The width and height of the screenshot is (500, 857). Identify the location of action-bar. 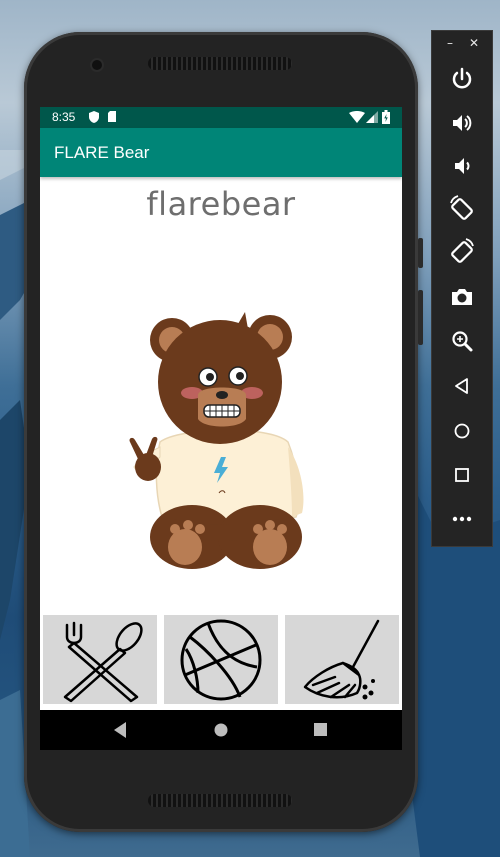
(221, 661).